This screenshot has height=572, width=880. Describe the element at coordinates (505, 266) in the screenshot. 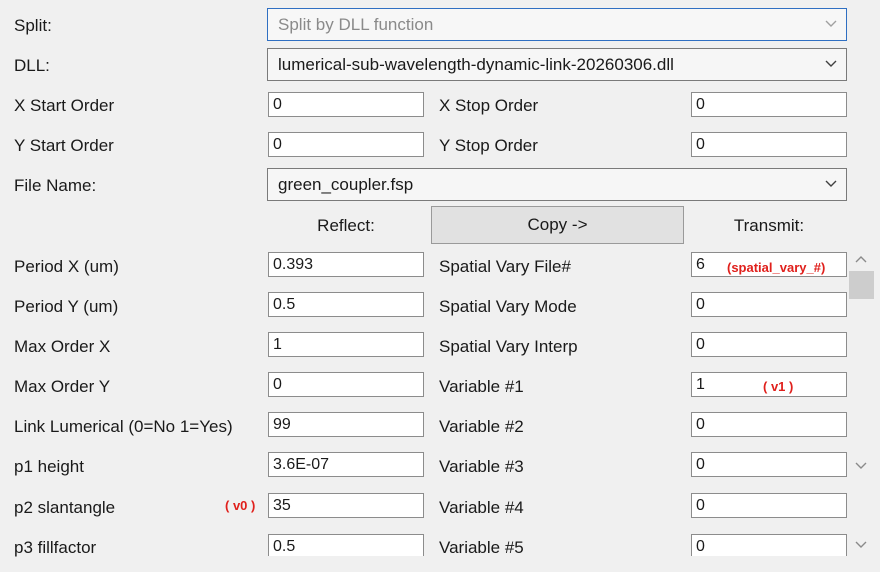

I see `spatial-vary-file-label: Spatial Vary File#` at that location.